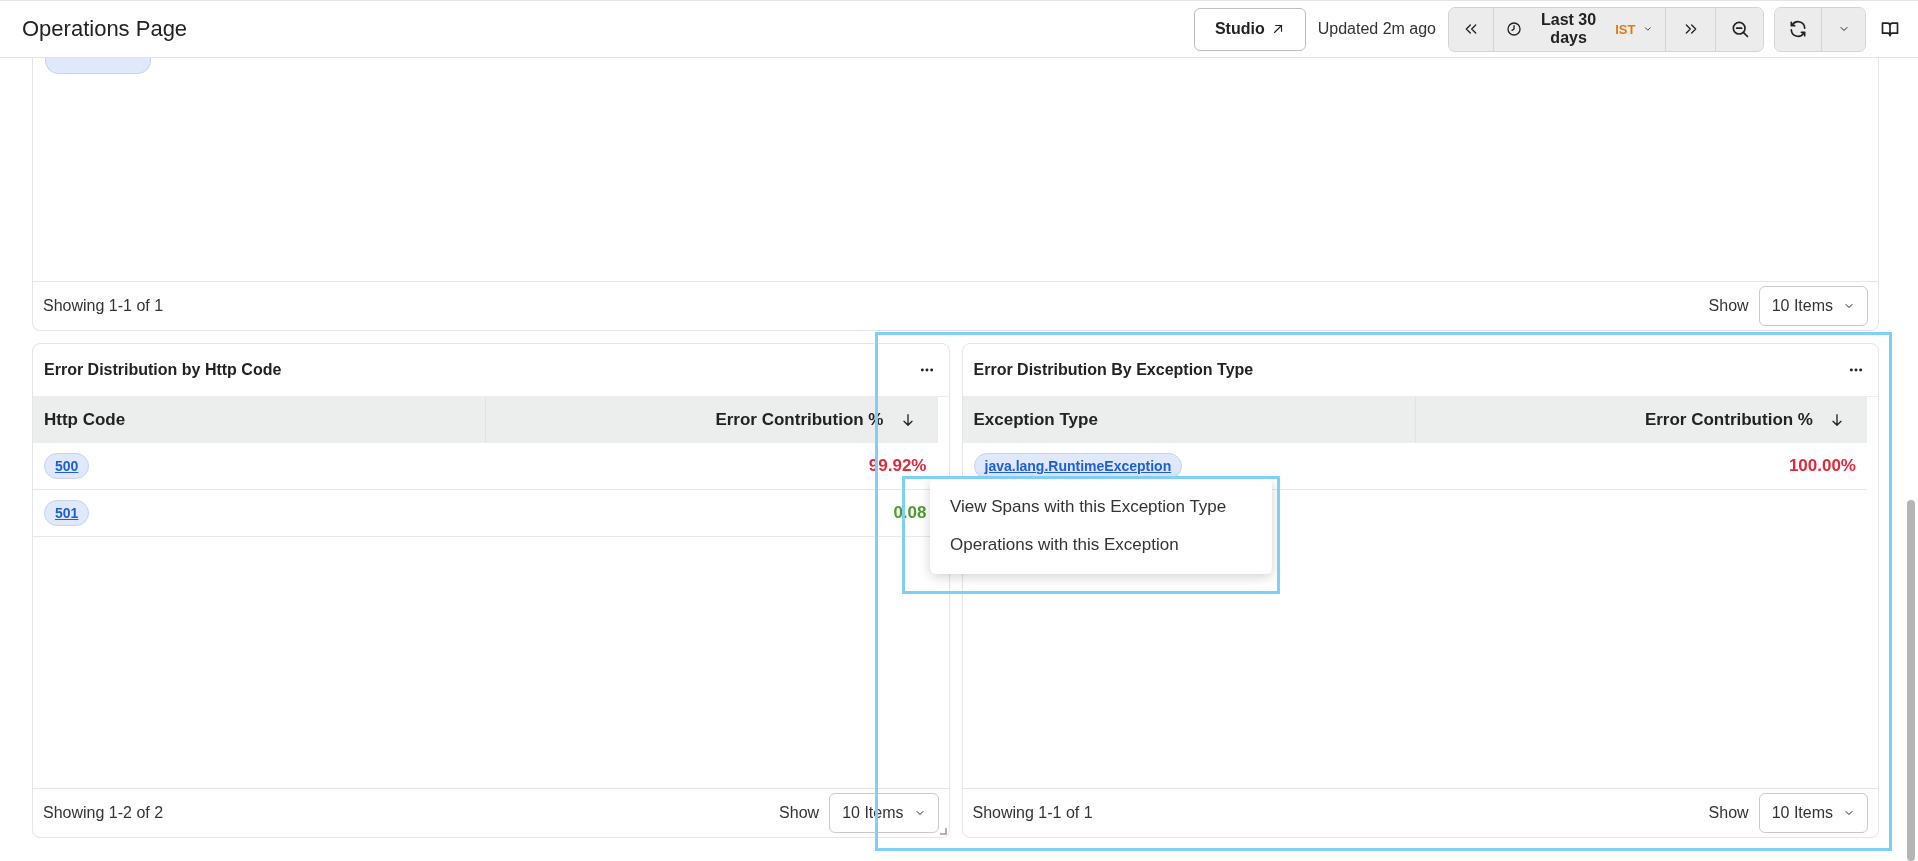 The height and width of the screenshot is (861, 1918). What do you see at coordinates (67, 466) in the screenshot?
I see `tag-link: 500` at bounding box center [67, 466].